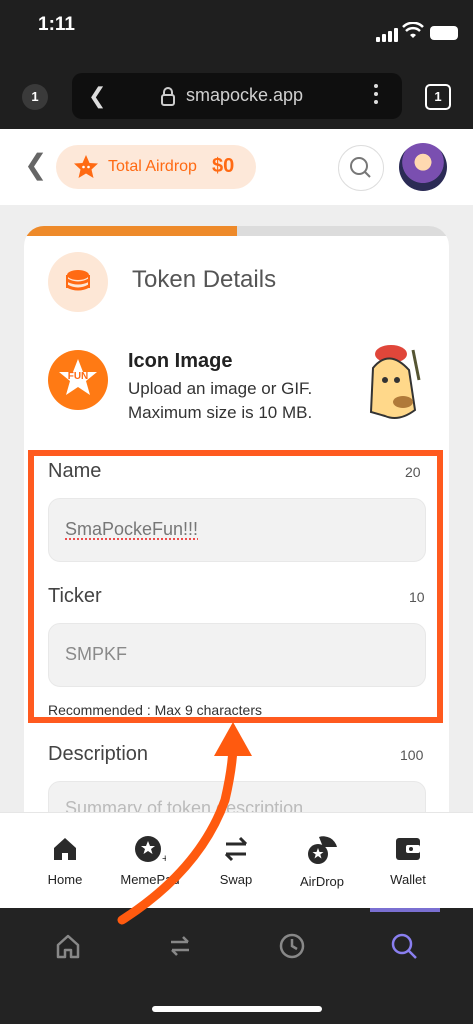  I want to click on more-options-icon, so click(376, 94).